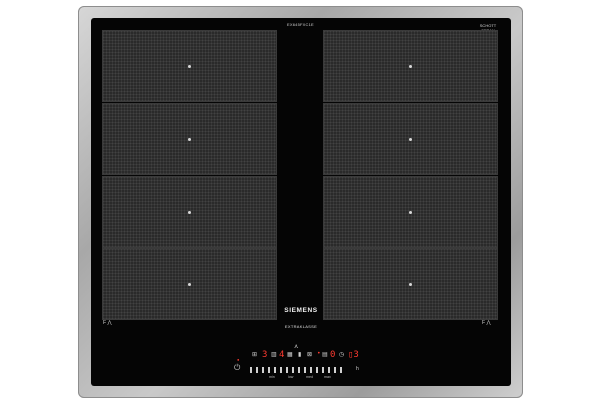 Image resolution: width=600 pixels, height=404 pixels. Describe the element at coordinates (327, 377) in the screenshot. I see `slider-label: max` at that location.